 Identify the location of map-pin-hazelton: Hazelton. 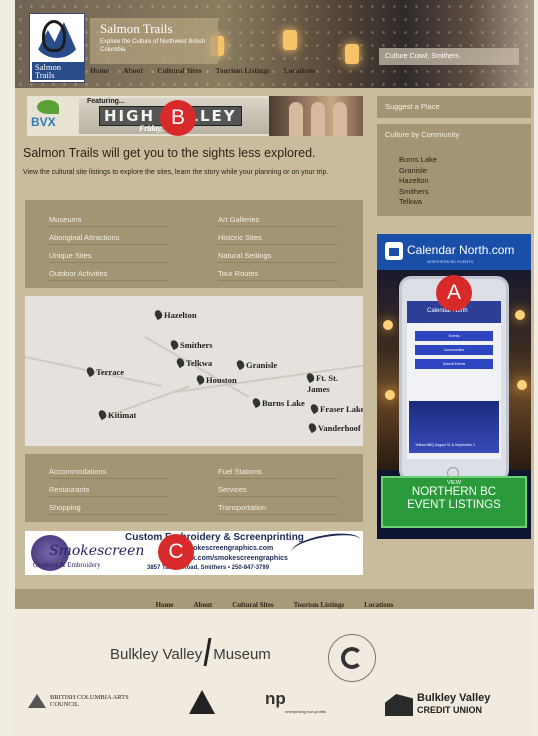
(176, 315).